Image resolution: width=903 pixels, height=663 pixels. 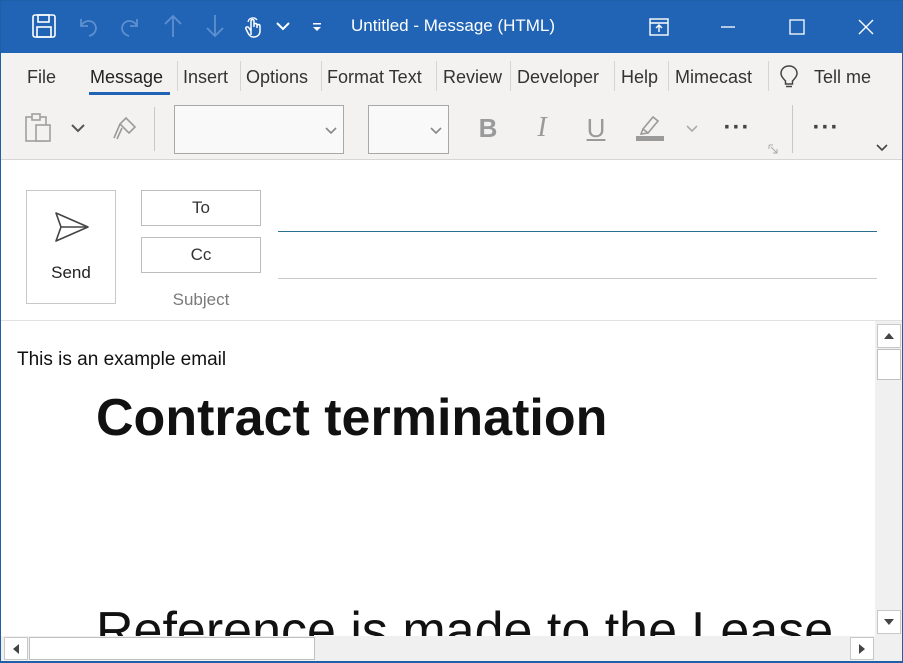 I want to click on tab-developer: Developer, so click(x=558, y=77).